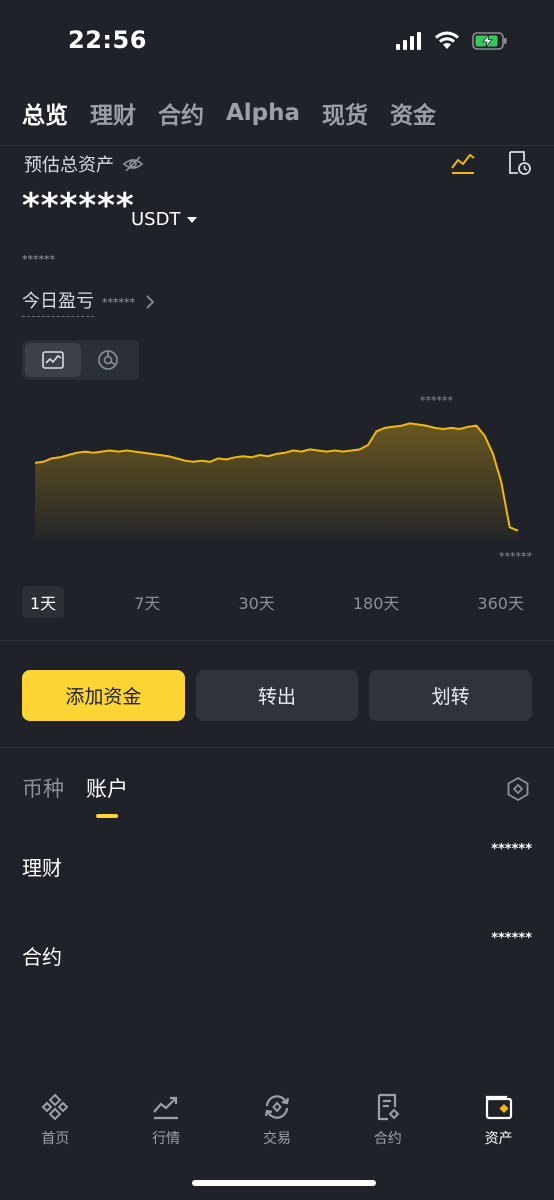  I want to click on status-icons, so click(452, 41).